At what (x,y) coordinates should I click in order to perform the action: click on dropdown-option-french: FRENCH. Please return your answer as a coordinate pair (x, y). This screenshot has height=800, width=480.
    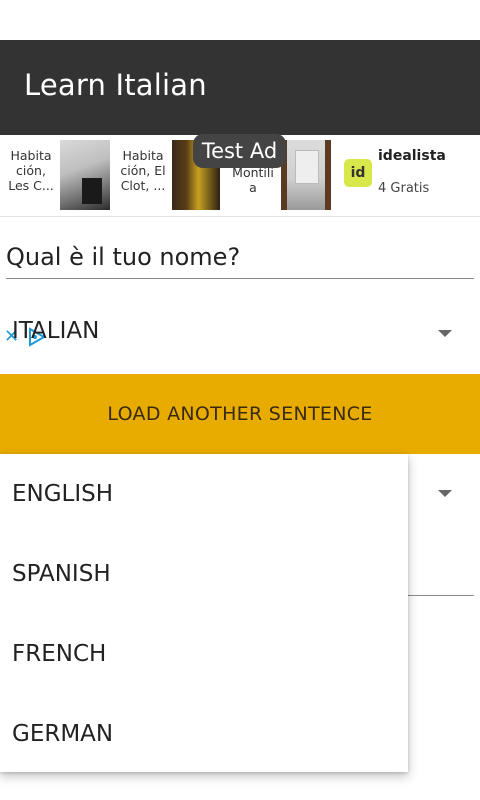
    Looking at the image, I should click on (204, 654).